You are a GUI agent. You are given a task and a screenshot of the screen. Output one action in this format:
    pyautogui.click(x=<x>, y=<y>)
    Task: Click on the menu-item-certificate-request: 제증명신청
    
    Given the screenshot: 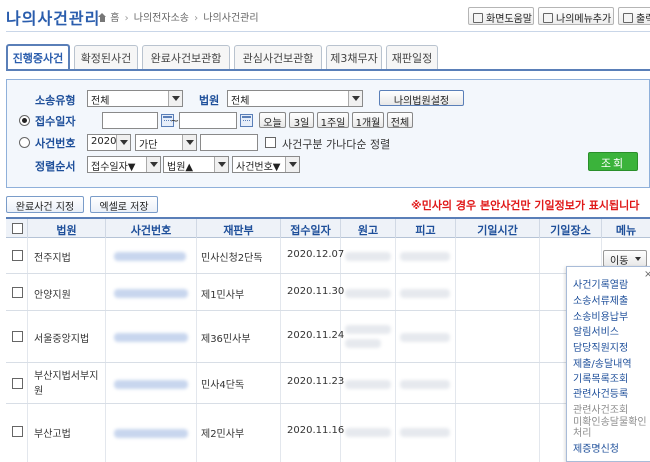 What is the action you would take?
    pyautogui.click(x=596, y=449)
    